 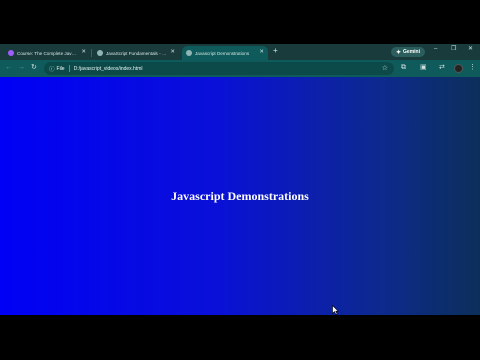 I want to click on tab-search-icon: ▣, so click(x=423, y=67).